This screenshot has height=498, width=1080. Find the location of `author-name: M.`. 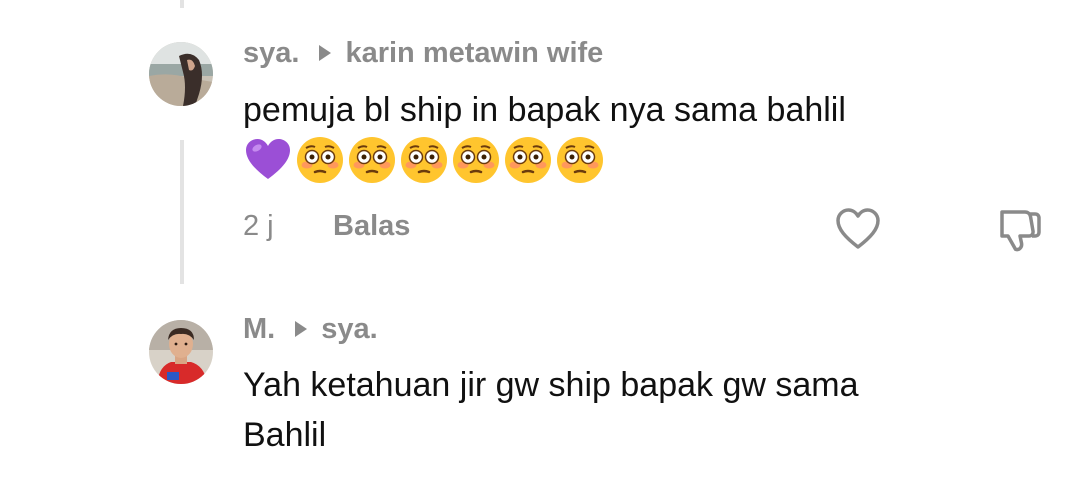

author-name: M. is located at coordinates (259, 329).